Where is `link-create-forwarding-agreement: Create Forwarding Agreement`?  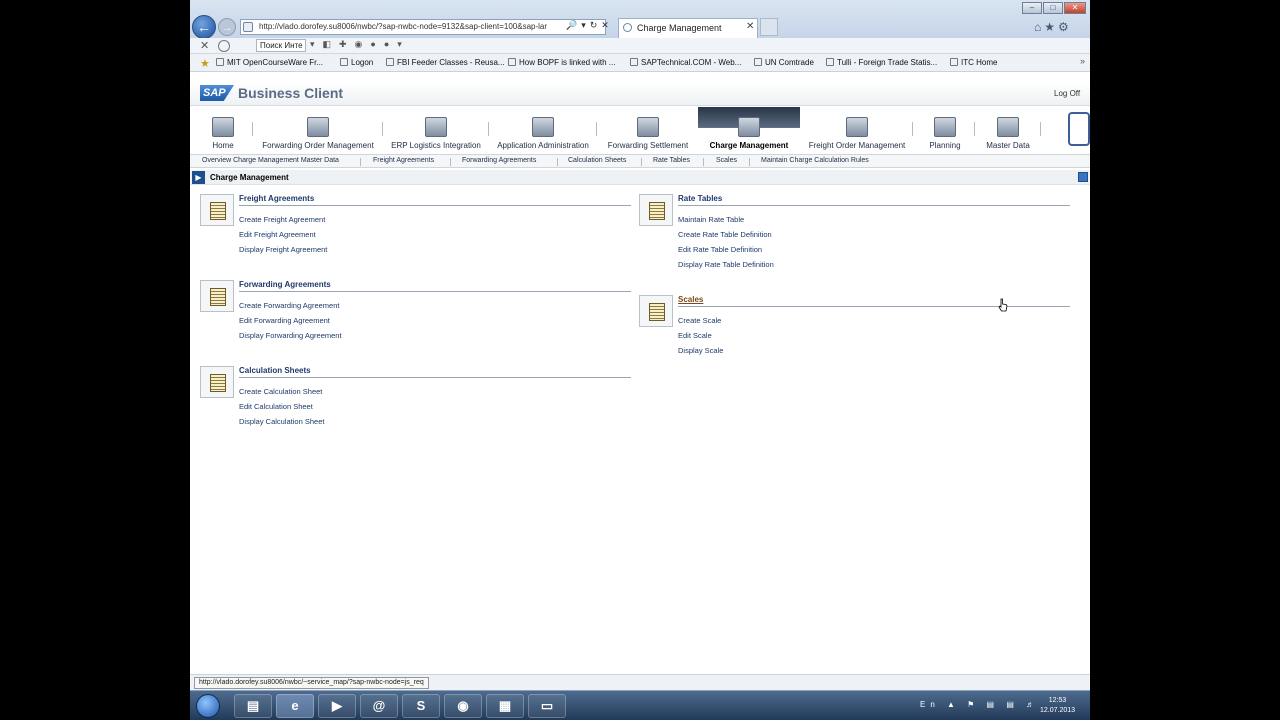 link-create-forwarding-agreement: Create Forwarding Agreement is located at coordinates (289, 305).